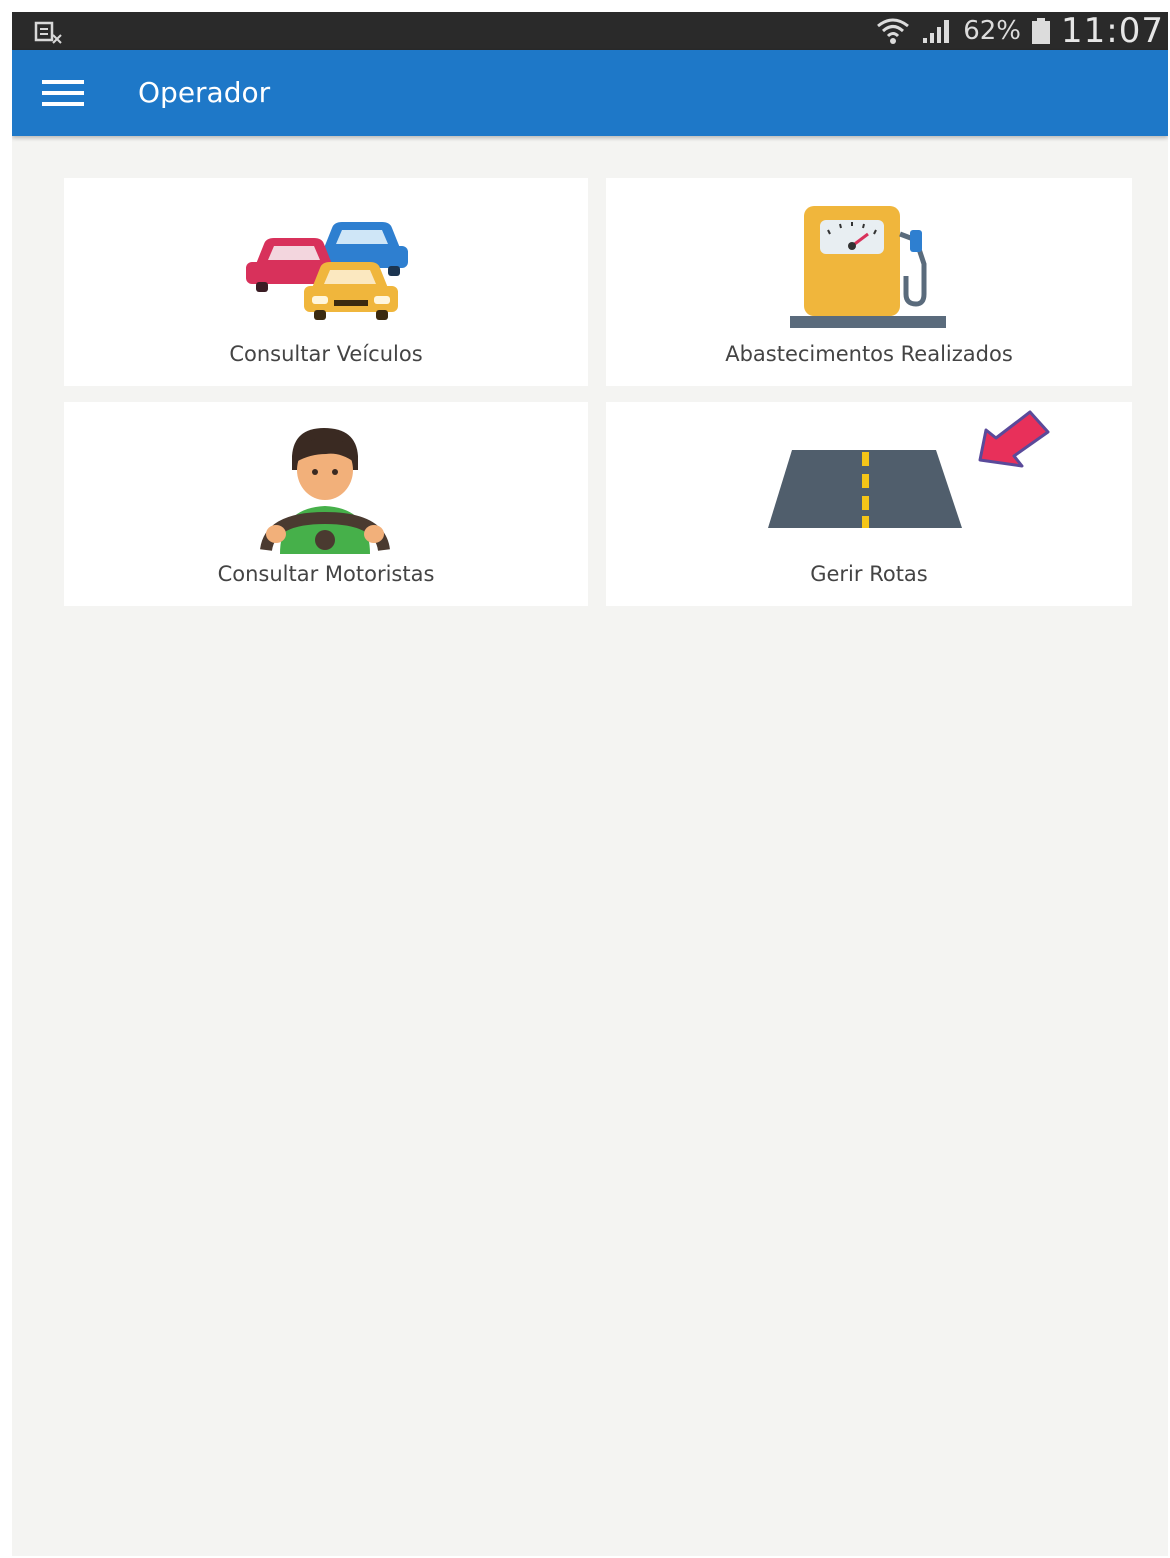 Image resolution: width=1170 pixels, height=1558 pixels. Describe the element at coordinates (865, 489) in the screenshot. I see `road-icon` at that location.